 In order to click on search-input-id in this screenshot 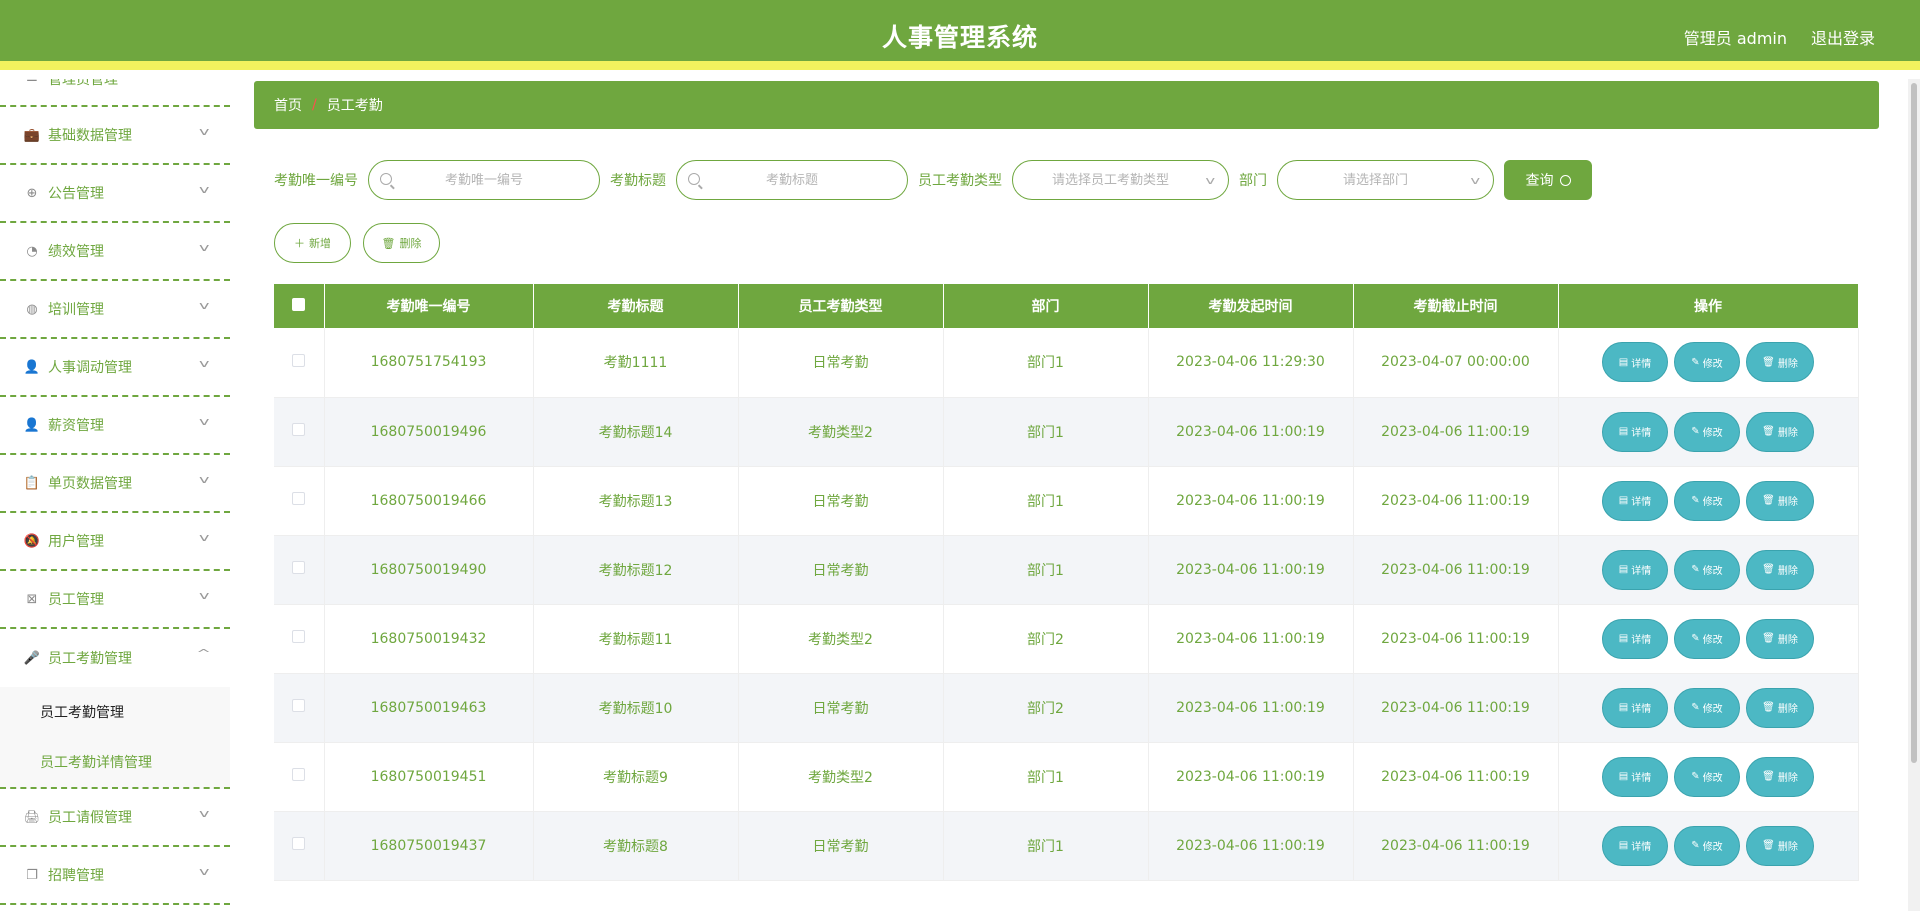, I will do `click(484, 180)`.